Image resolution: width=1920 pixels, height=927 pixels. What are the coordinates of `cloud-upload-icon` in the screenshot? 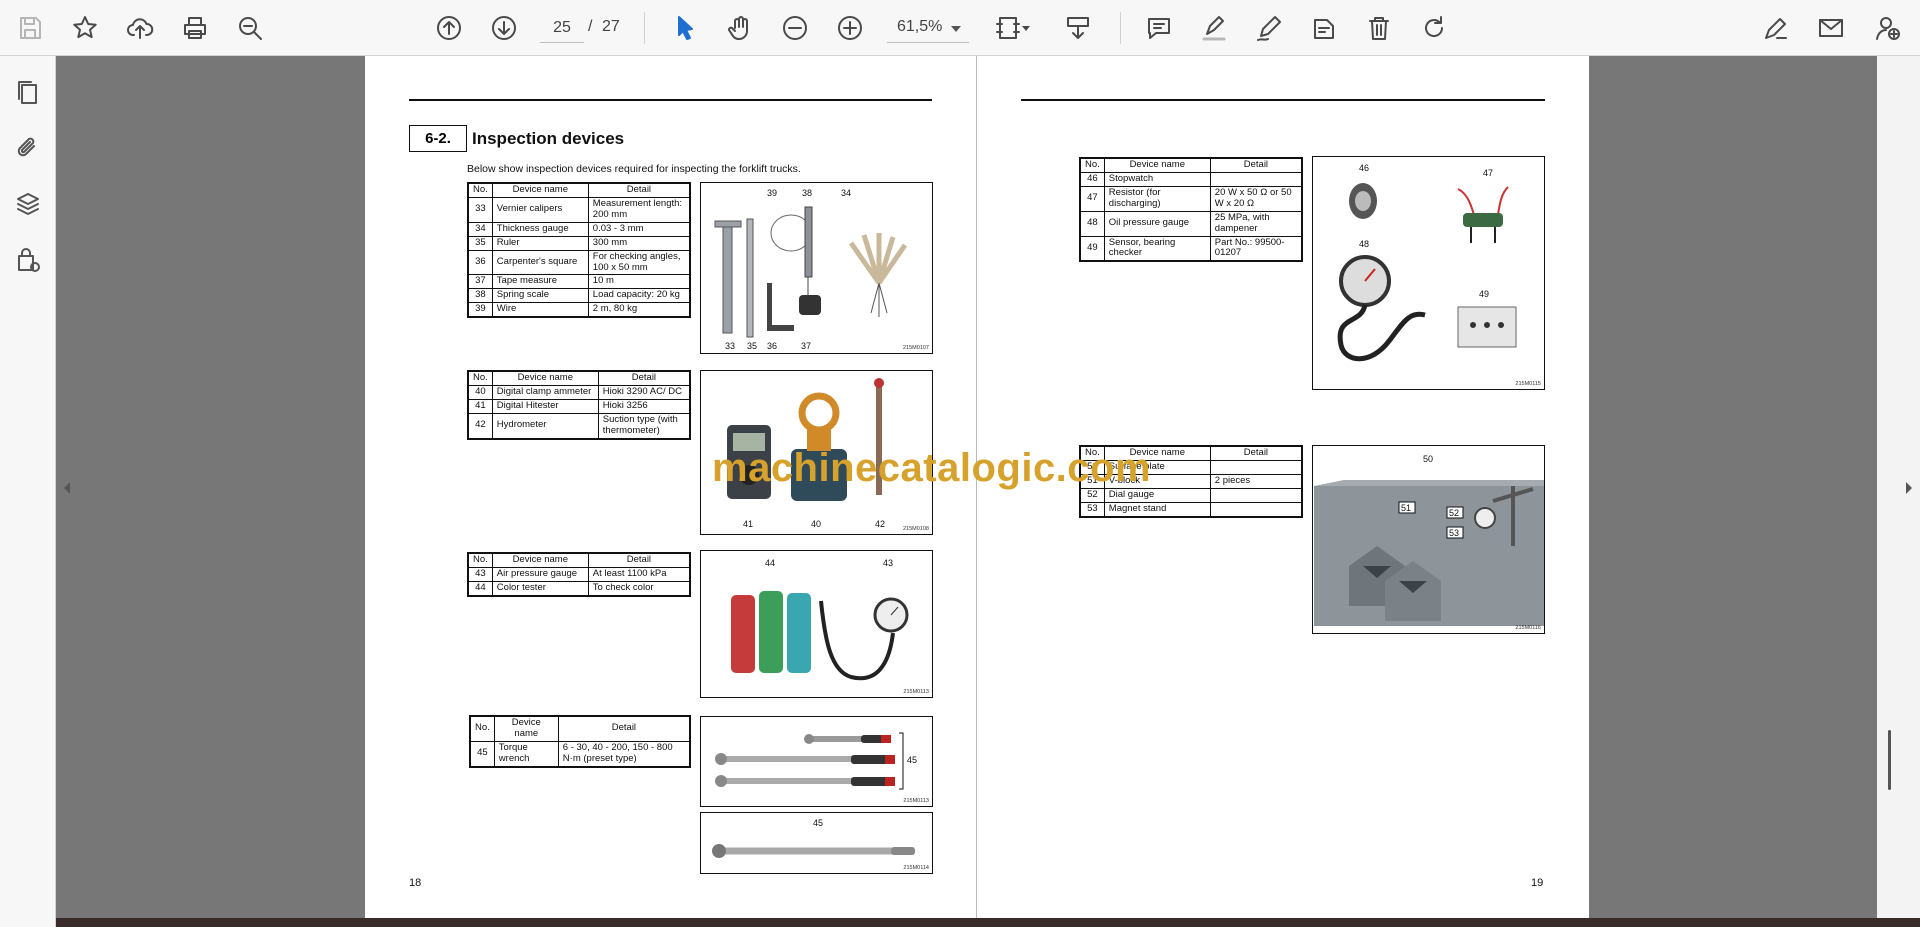 It's located at (140, 28).